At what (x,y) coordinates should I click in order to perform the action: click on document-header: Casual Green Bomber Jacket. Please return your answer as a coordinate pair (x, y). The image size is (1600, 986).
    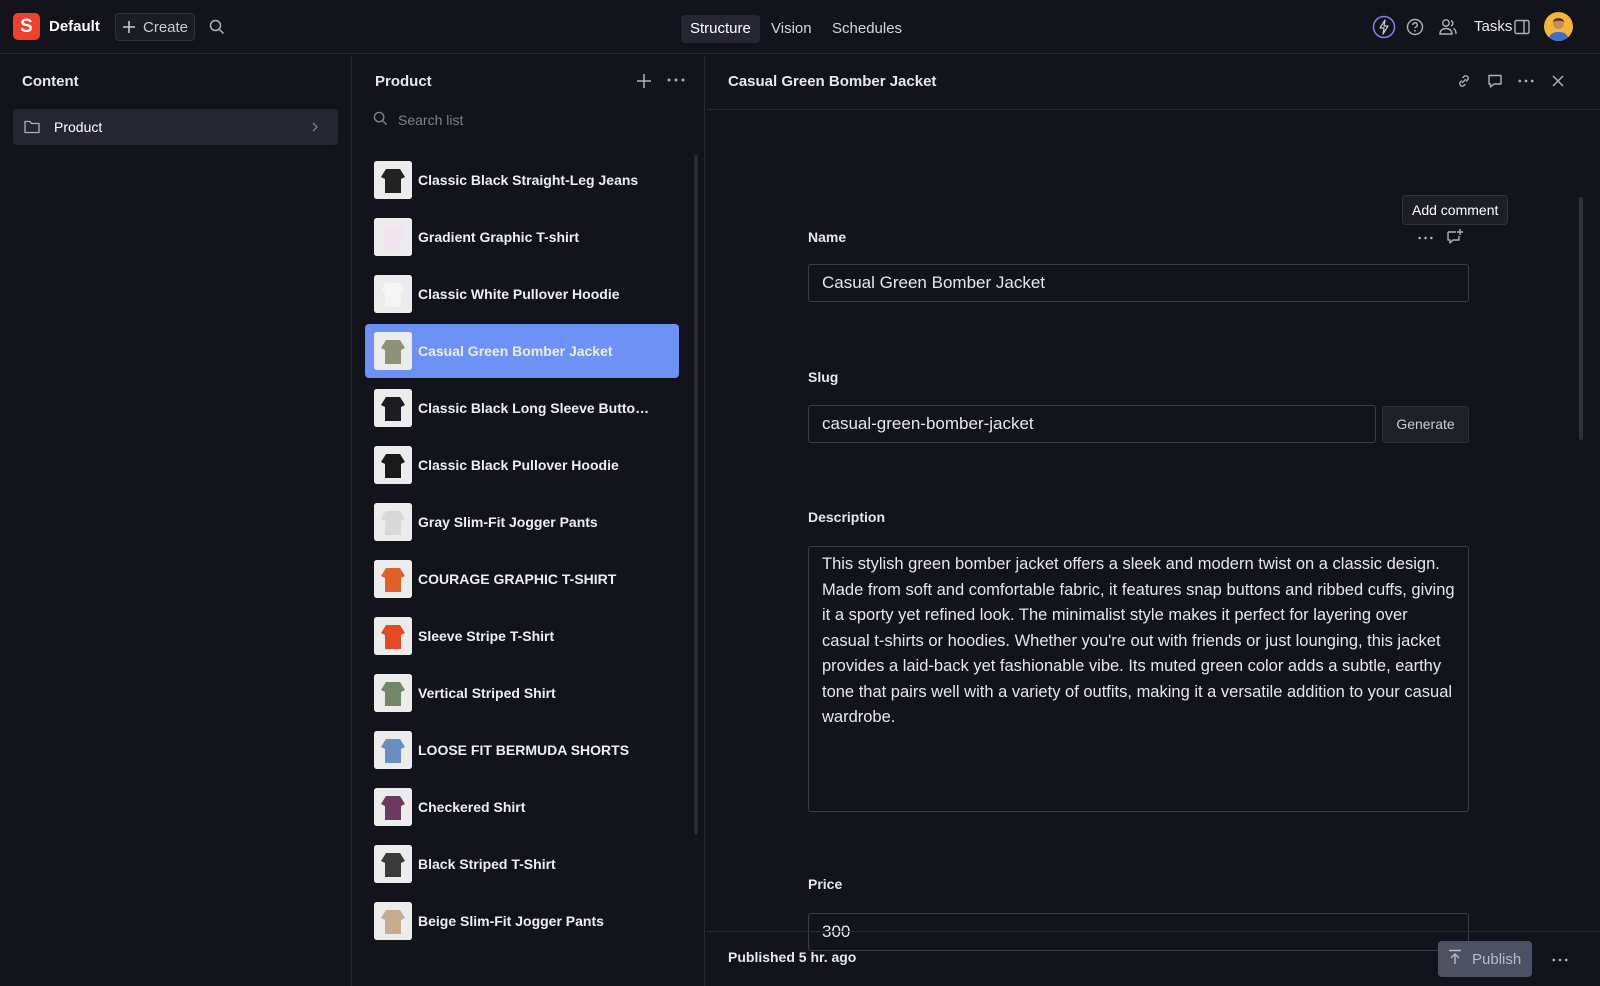
    Looking at the image, I should click on (1153, 82).